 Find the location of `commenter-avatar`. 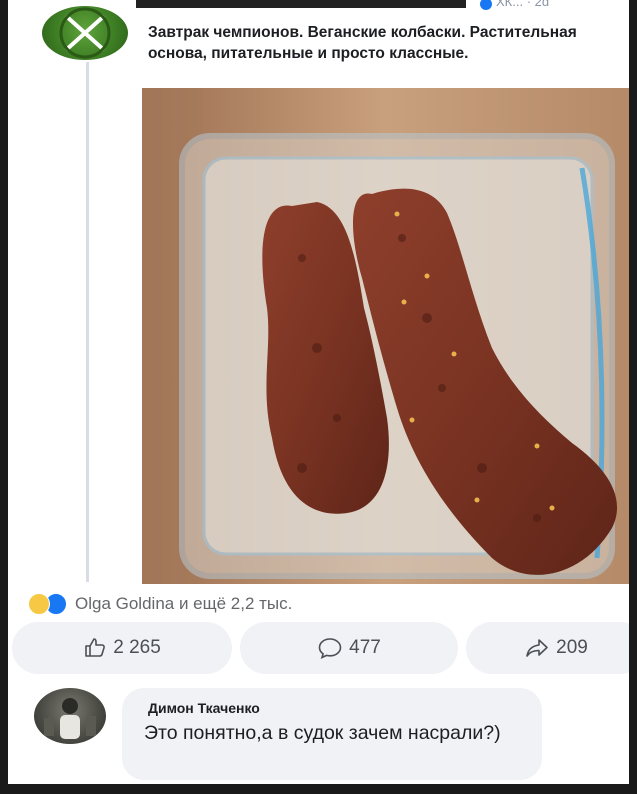

commenter-avatar is located at coordinates (70, 716).